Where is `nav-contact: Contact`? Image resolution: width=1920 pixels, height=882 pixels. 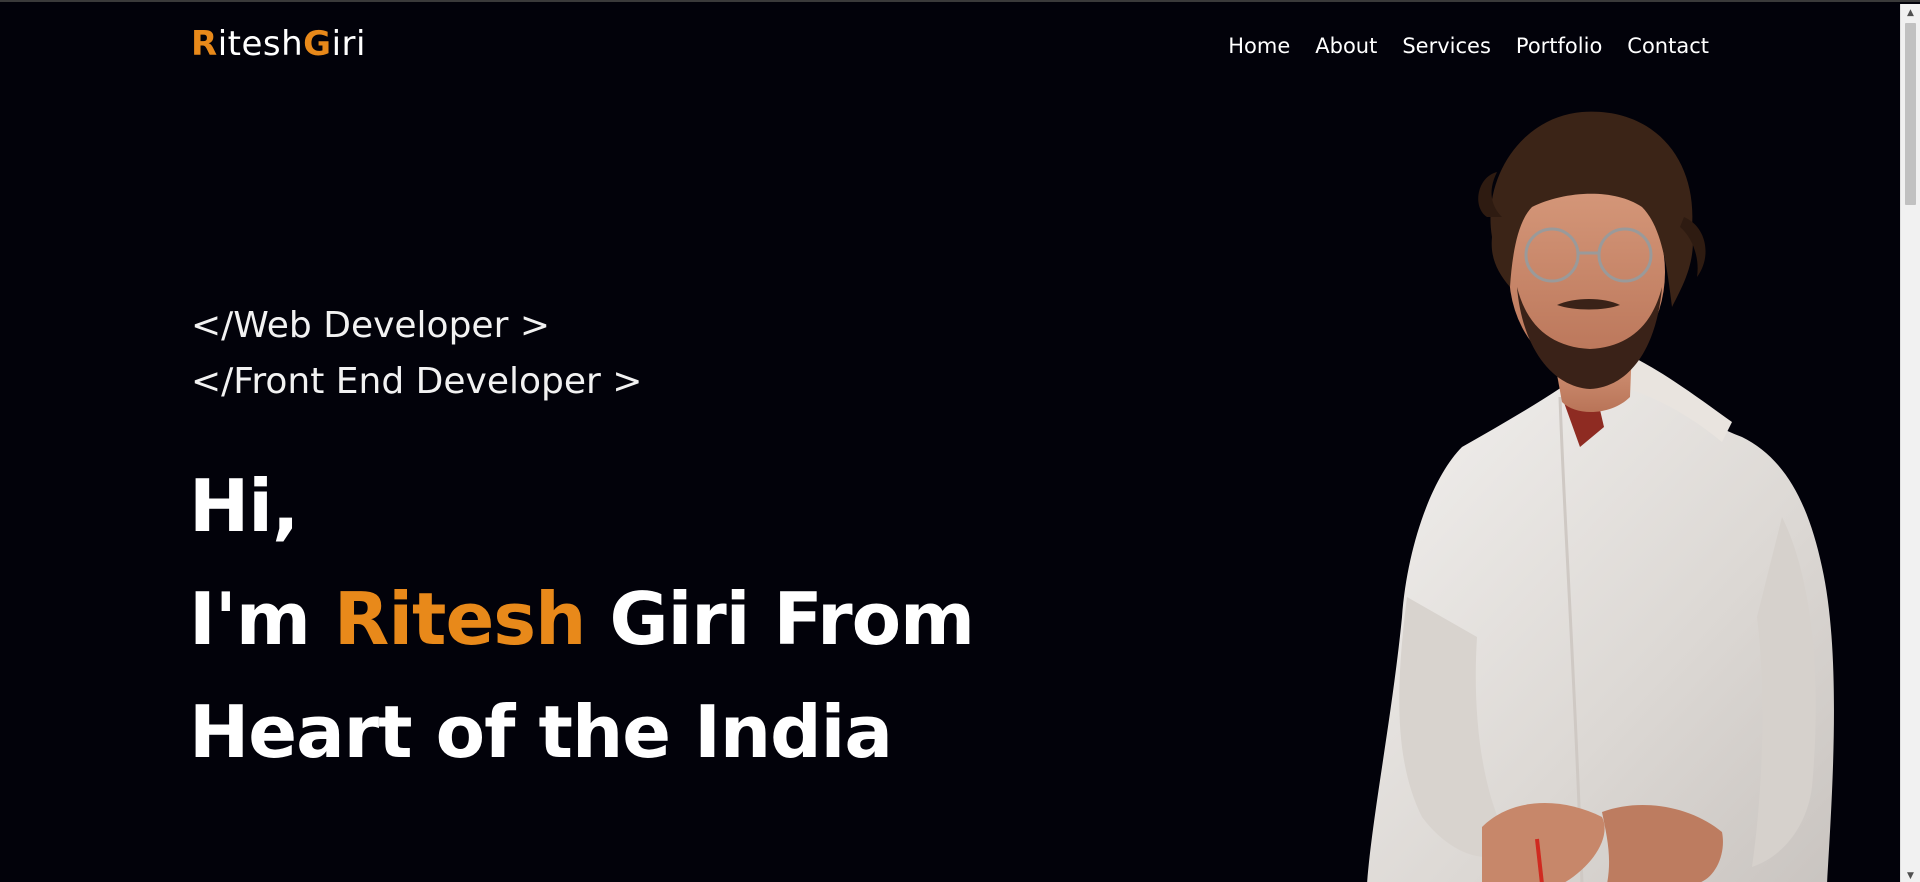
nav-contact: Contact is located at coordinates (1668, 46).